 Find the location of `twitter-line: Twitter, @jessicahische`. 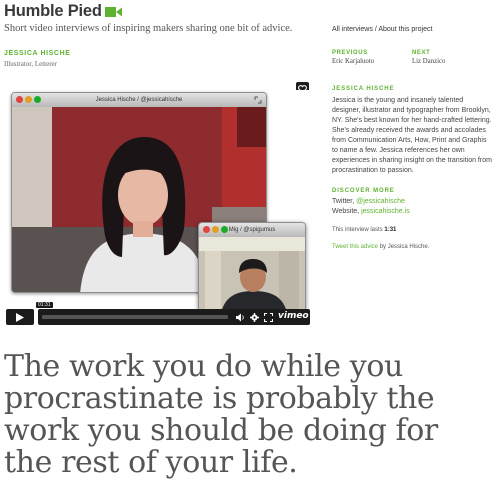

twitter-line: Twitter, @jessicahische is located at coordinates (412, 202).